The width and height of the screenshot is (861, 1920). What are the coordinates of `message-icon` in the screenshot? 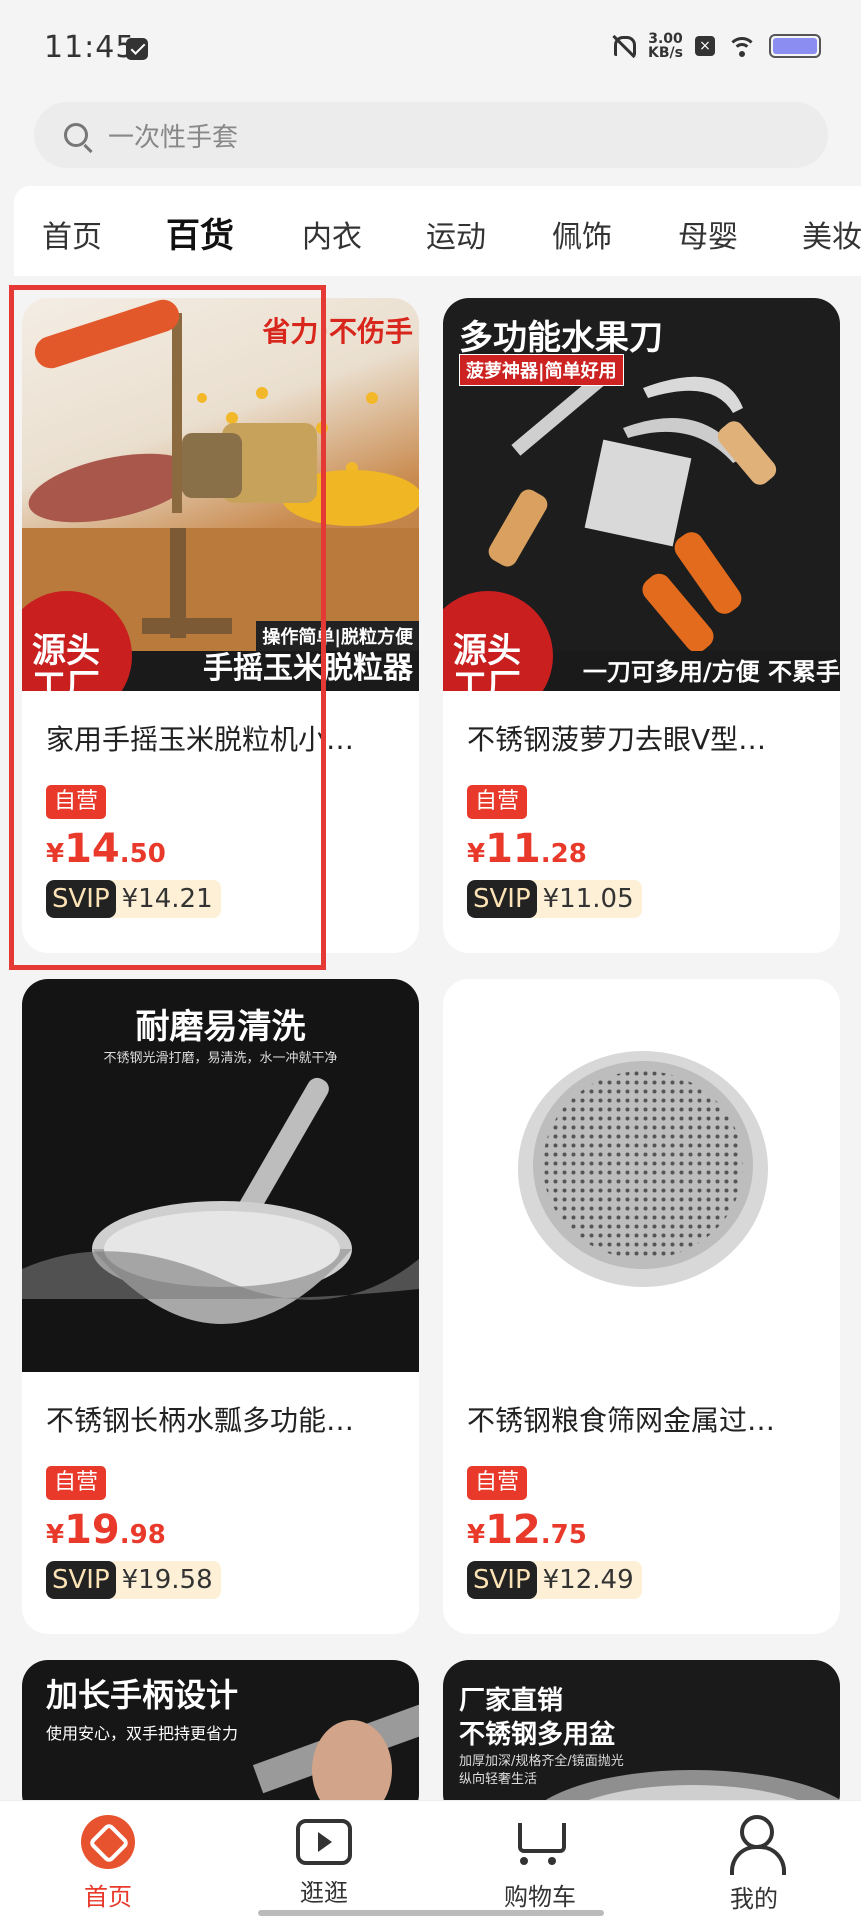 It's located at (137, 49).